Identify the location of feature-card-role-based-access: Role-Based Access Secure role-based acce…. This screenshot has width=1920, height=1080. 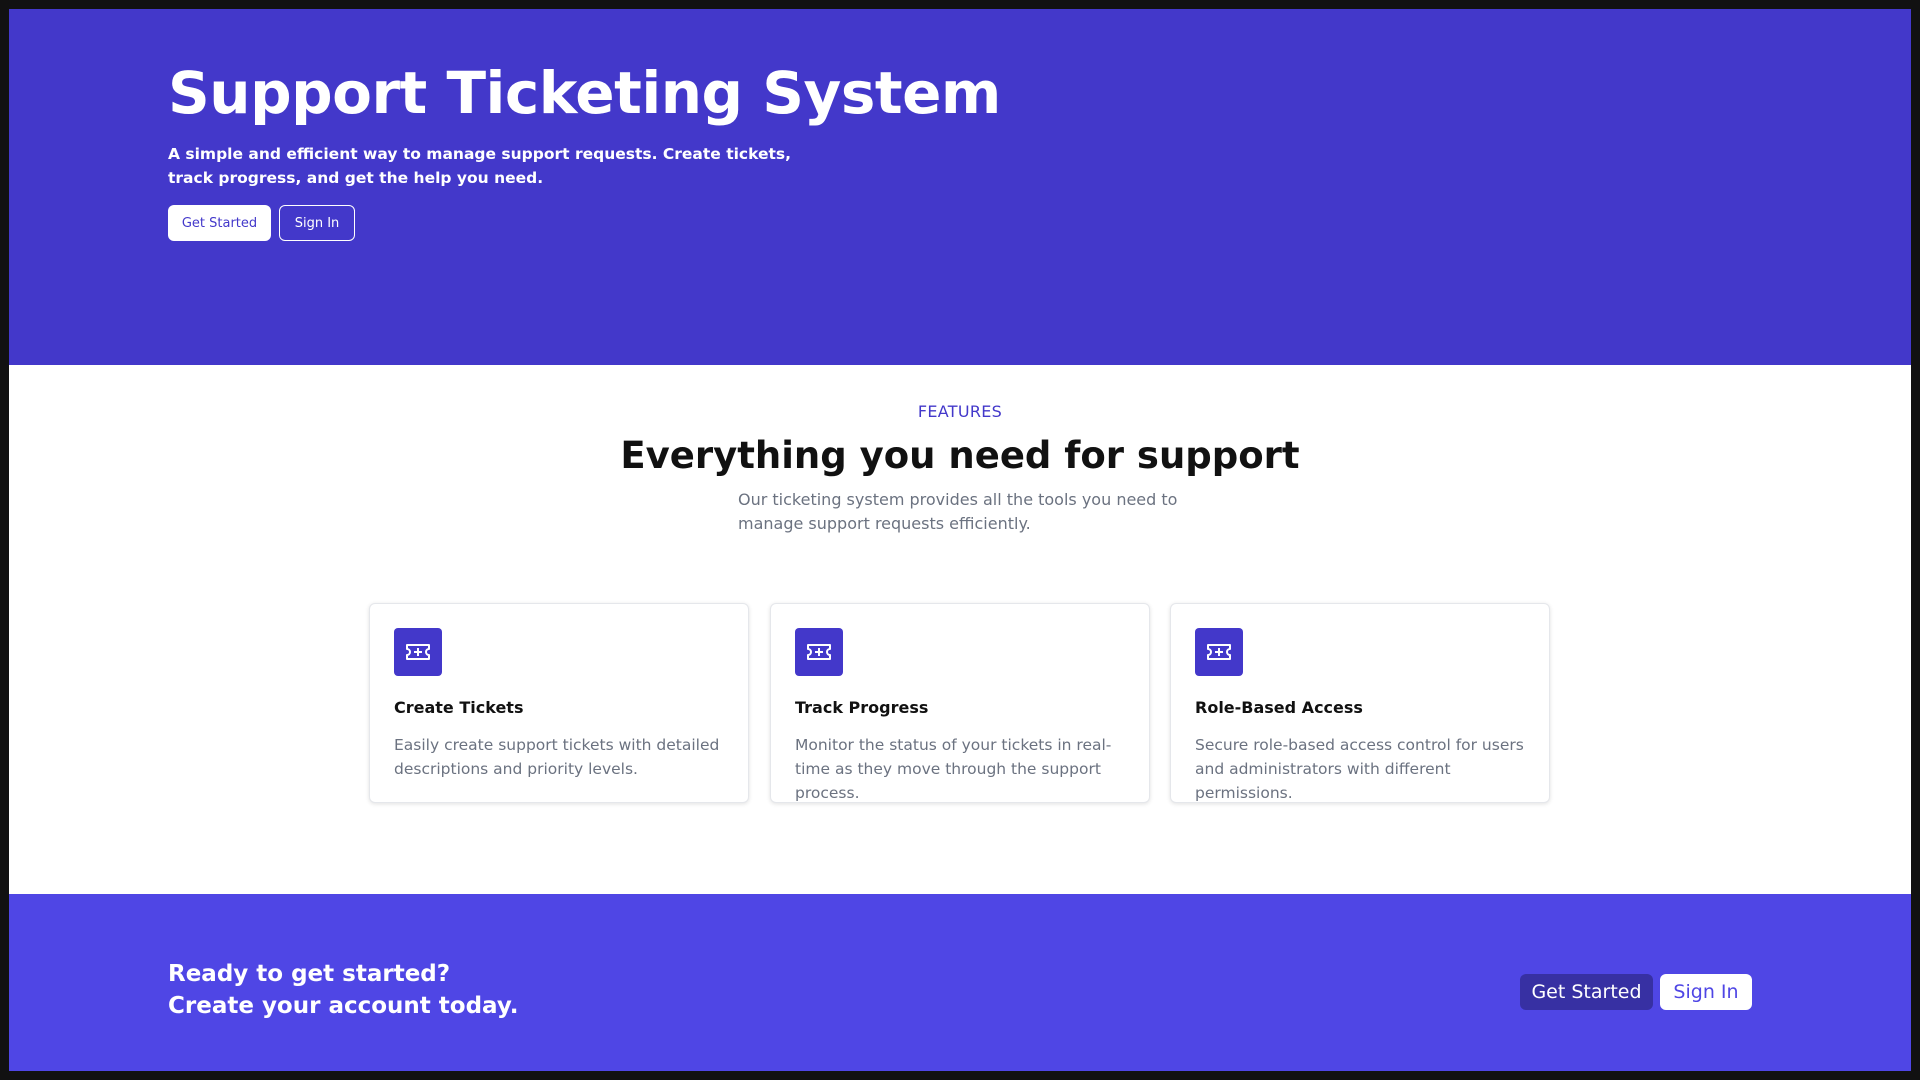
(1360, 703).